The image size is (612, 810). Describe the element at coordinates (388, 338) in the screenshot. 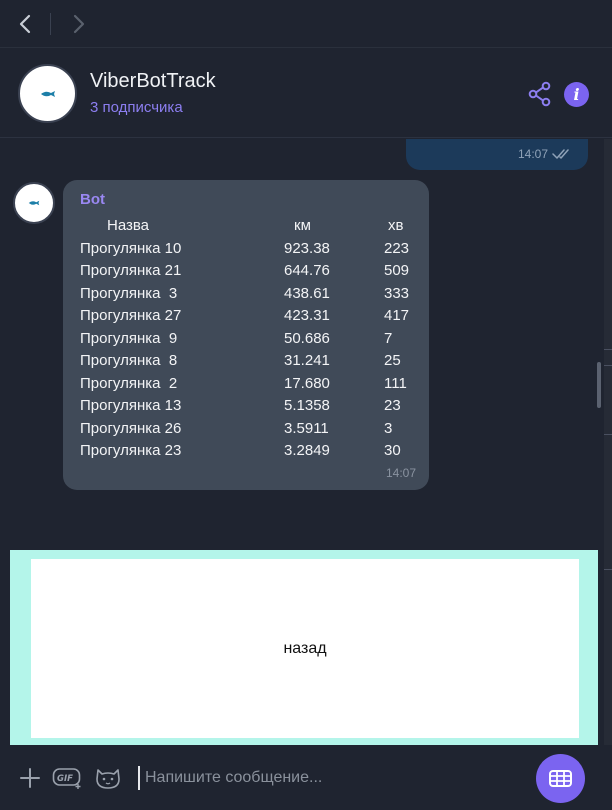

I see `walk-min: 7` at that location.